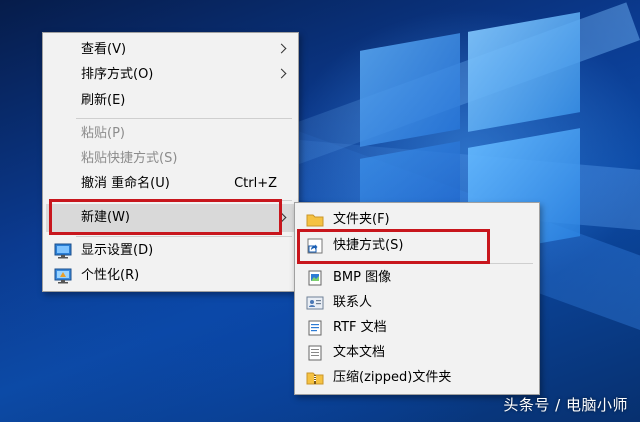 Image resolution: width=640 pixels, height=422 pixels. Describe the element at coordinates (359, 352) in the screenshot. I see `menu-item-label: 文本文档` at that location.